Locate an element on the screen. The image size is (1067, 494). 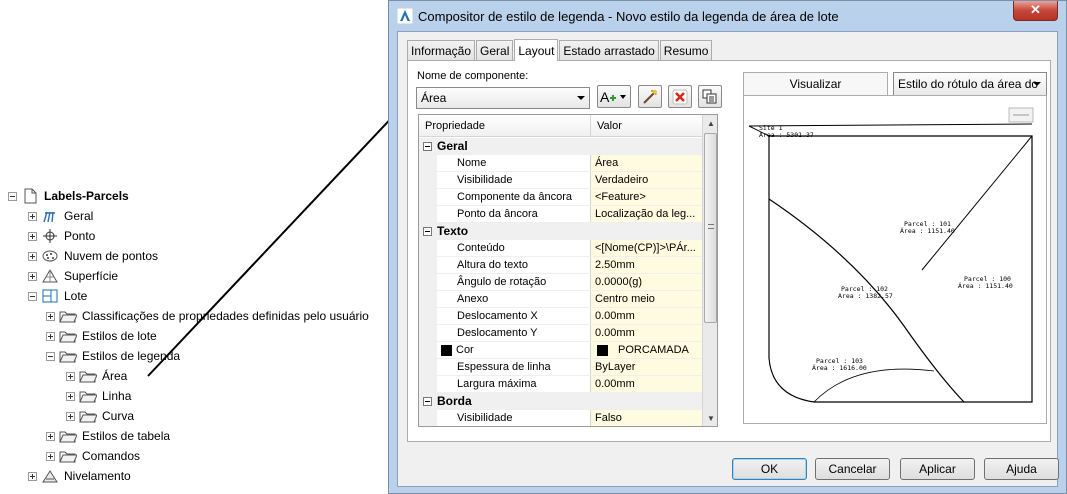
grid-category-row: Borda is located at coordinates (560, 401).